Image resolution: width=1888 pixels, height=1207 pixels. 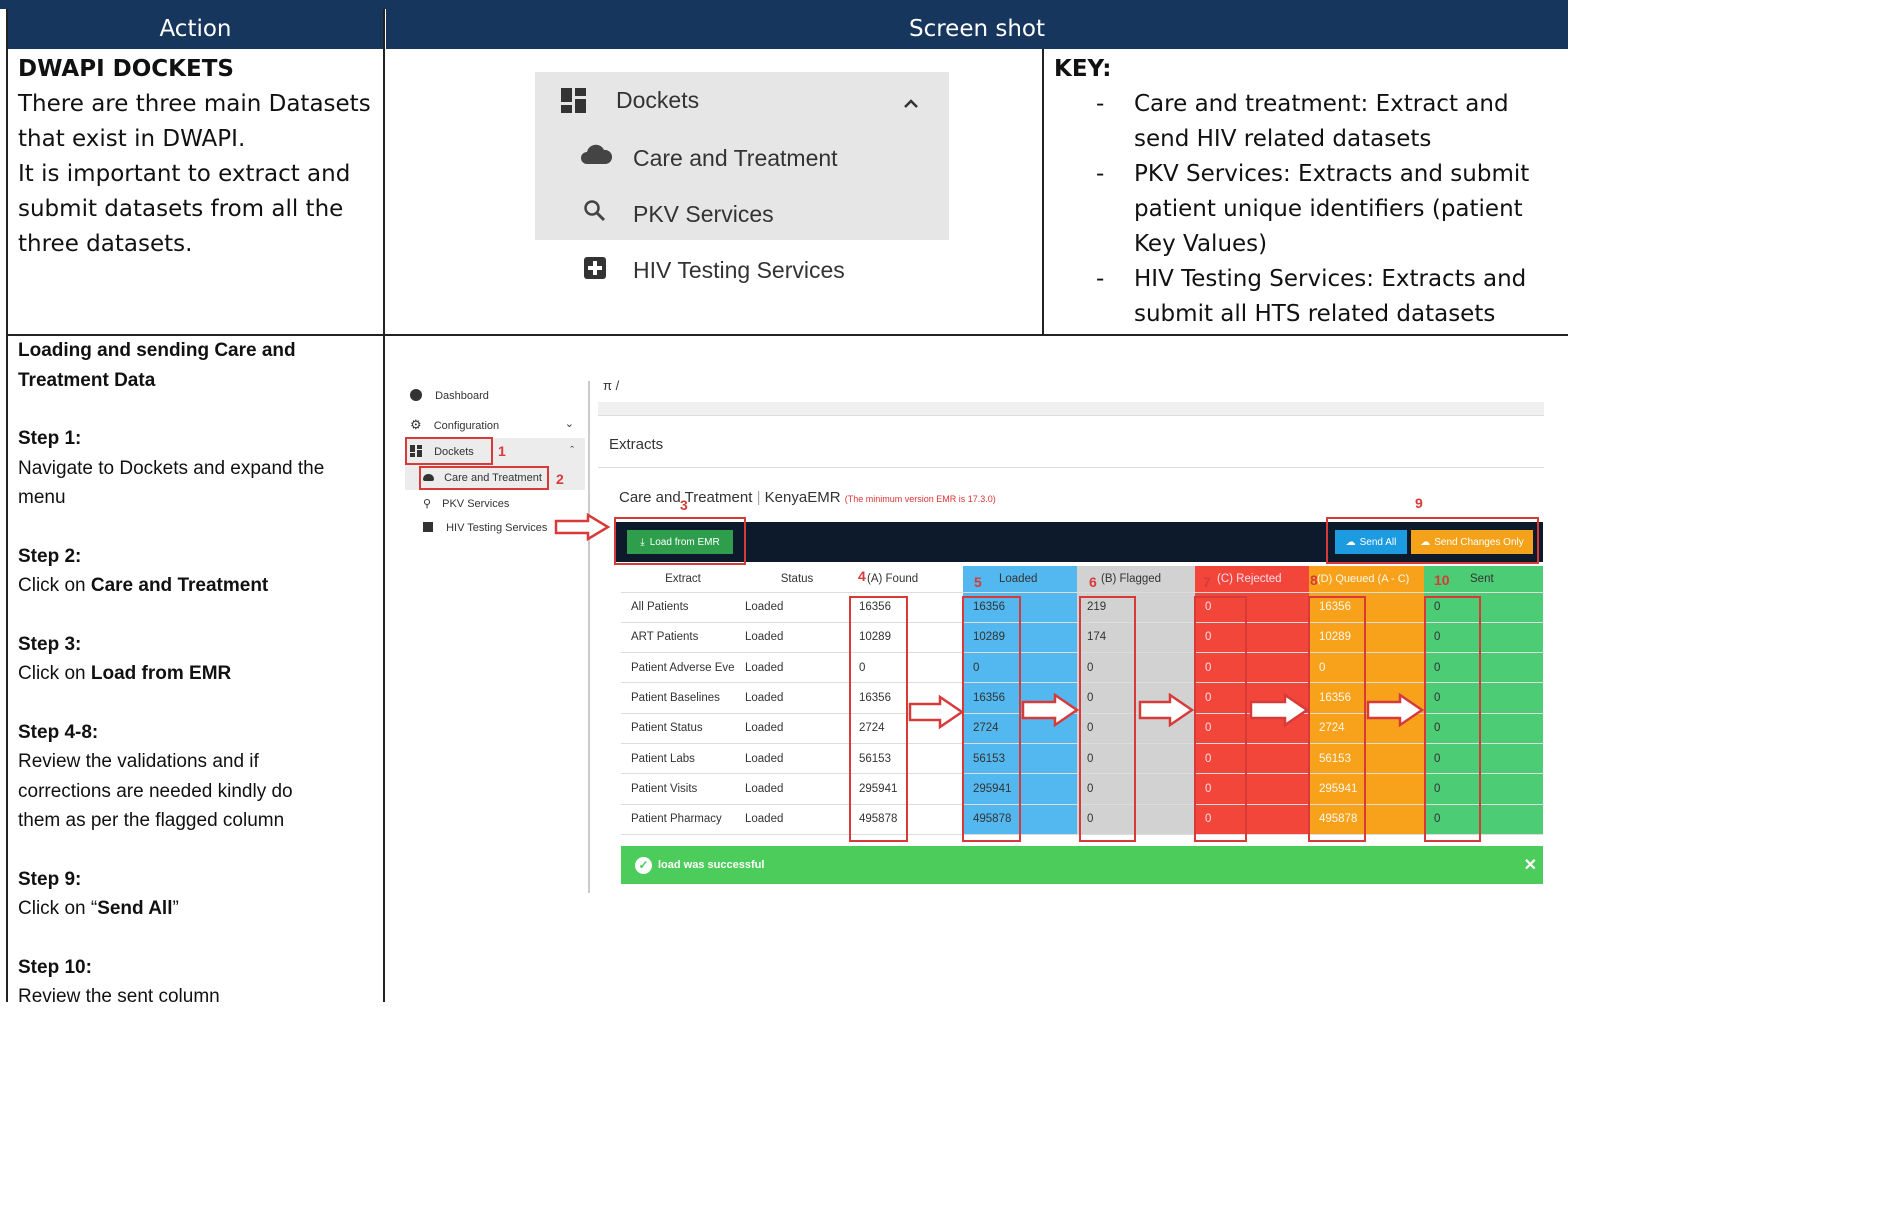 I want to click on row2-title: Treatment Data, so click(x=87, y=380).